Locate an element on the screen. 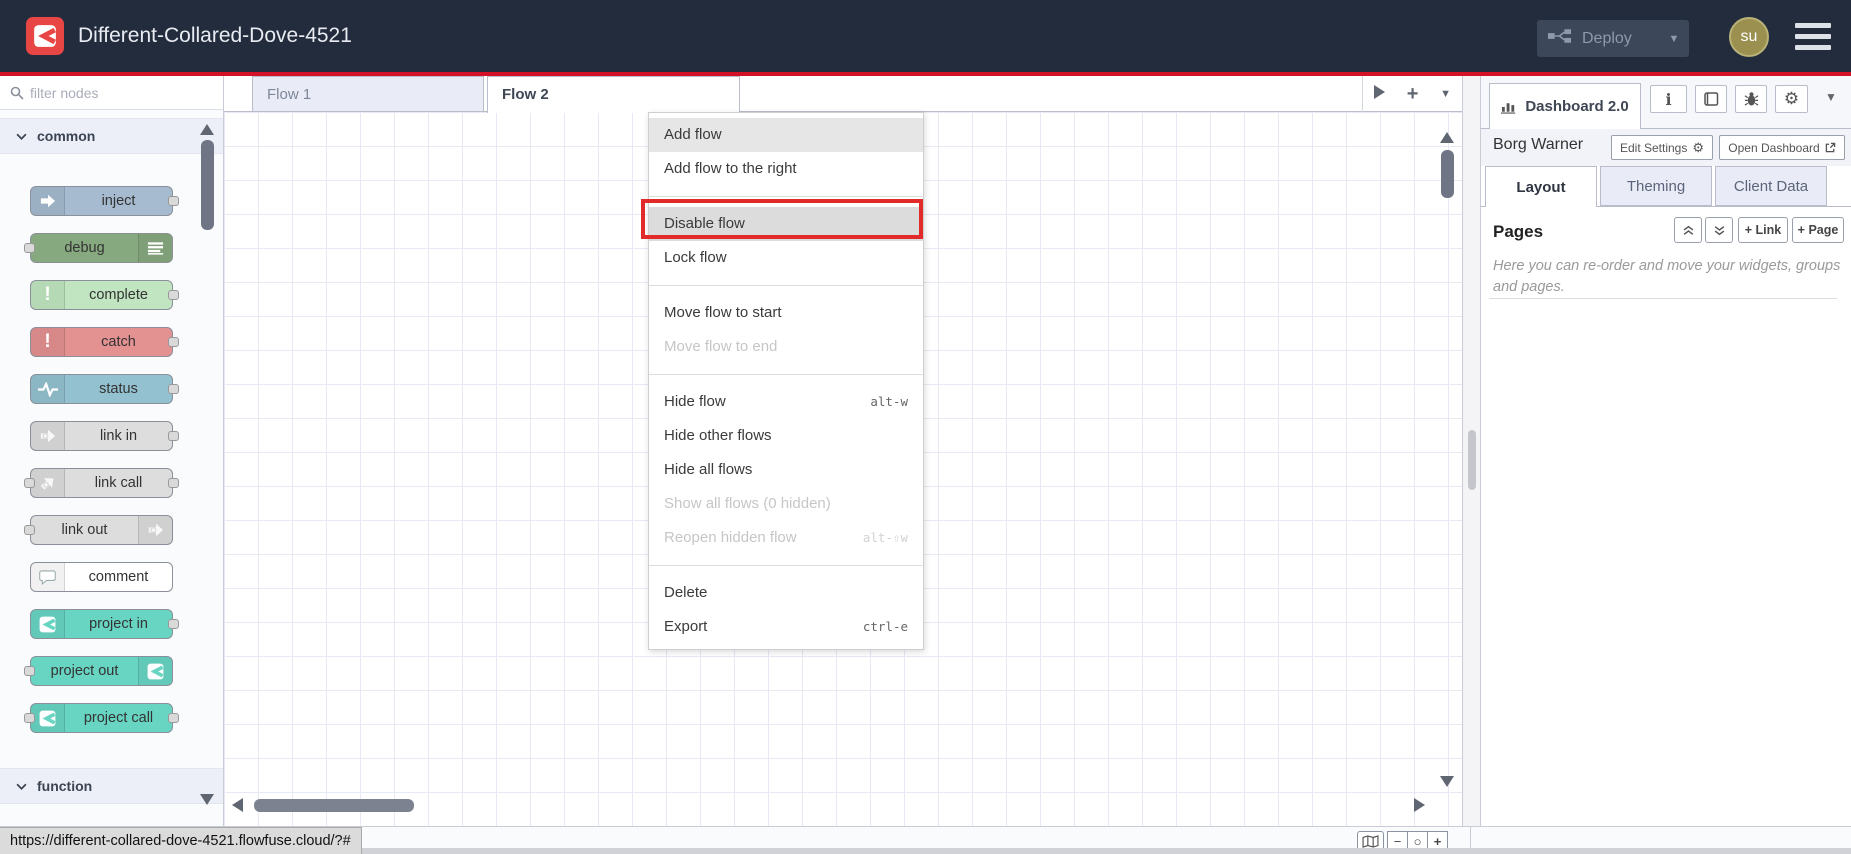 The width and height of the screenshot is (1851, 854). palette-node-link-out: link out is located at coordinates (98, 530).